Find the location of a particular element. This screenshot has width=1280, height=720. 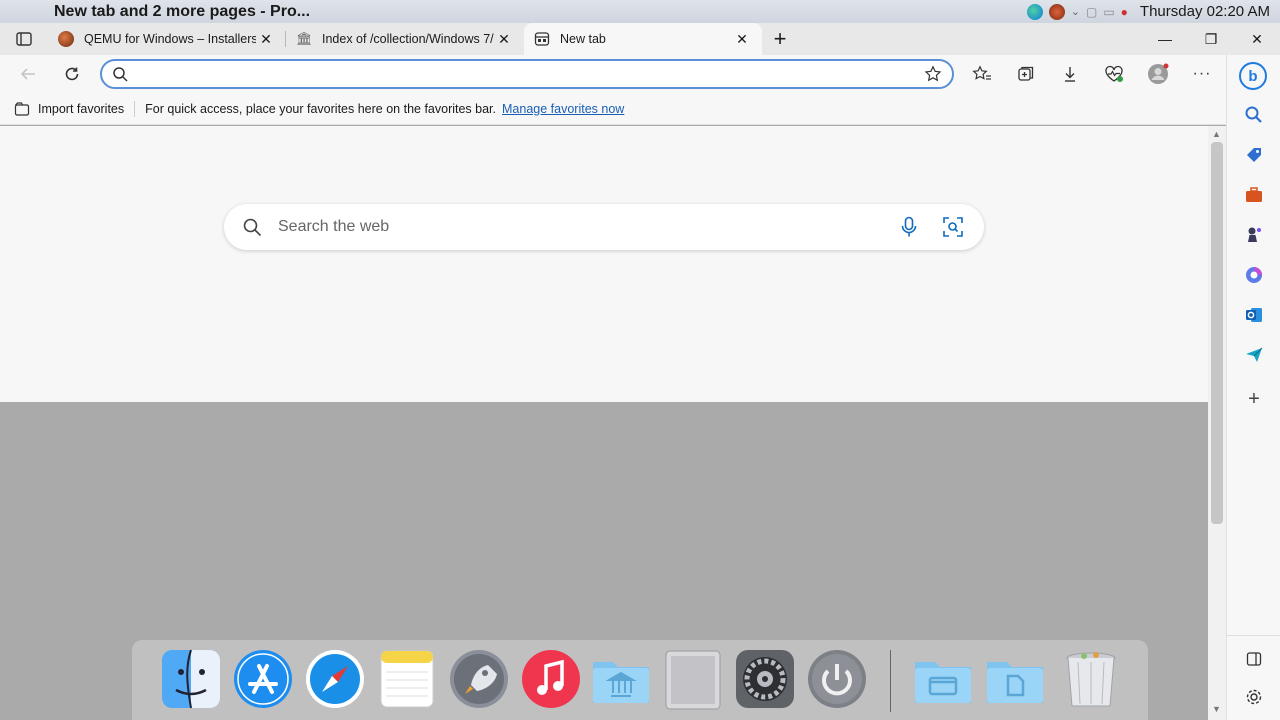

restore-button: ❐ is located at coordinates (1211, 39).